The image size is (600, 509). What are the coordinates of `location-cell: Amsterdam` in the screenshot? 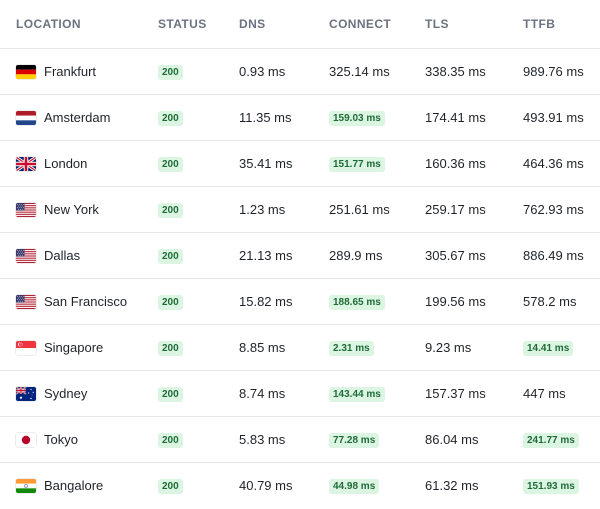 It's located at (79, 117).